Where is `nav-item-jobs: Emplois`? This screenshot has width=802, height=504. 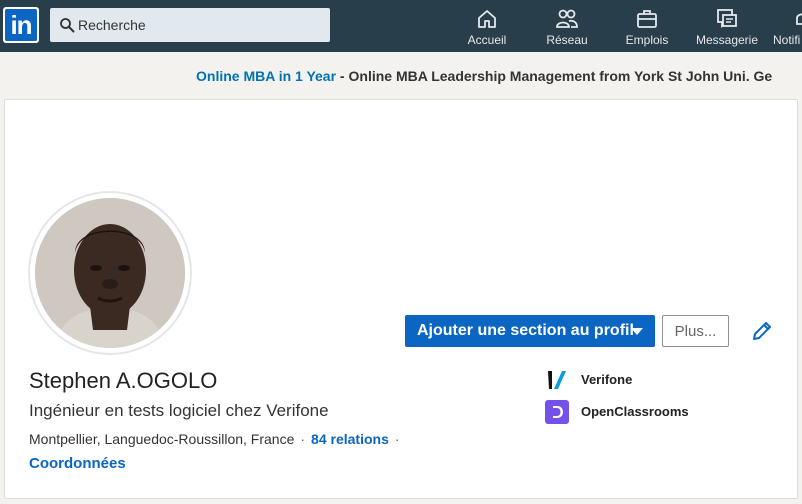
nav-item-jobs: Emplois is located at coordinates (647, 26).